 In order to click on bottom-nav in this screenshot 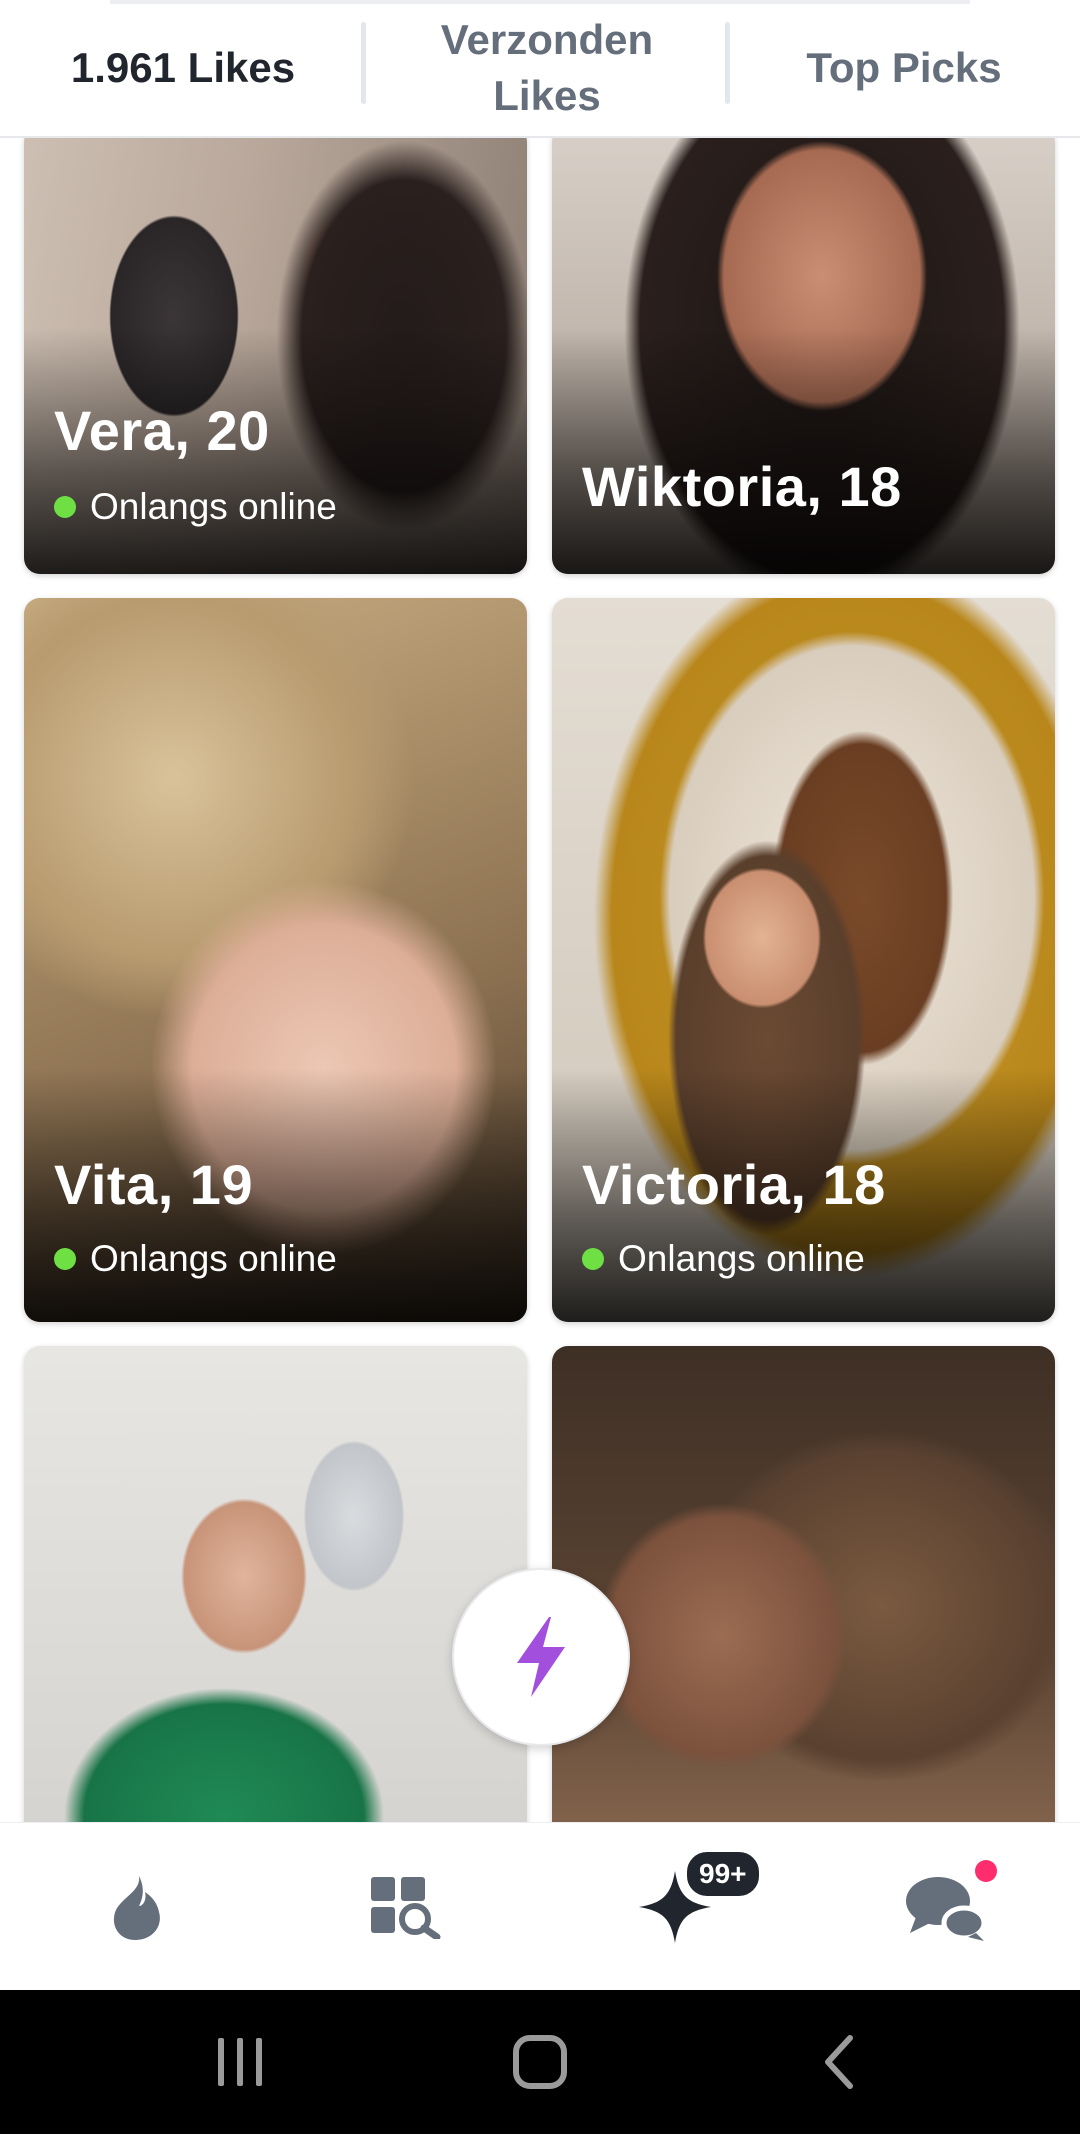, I will do `click(540, 1906)`.